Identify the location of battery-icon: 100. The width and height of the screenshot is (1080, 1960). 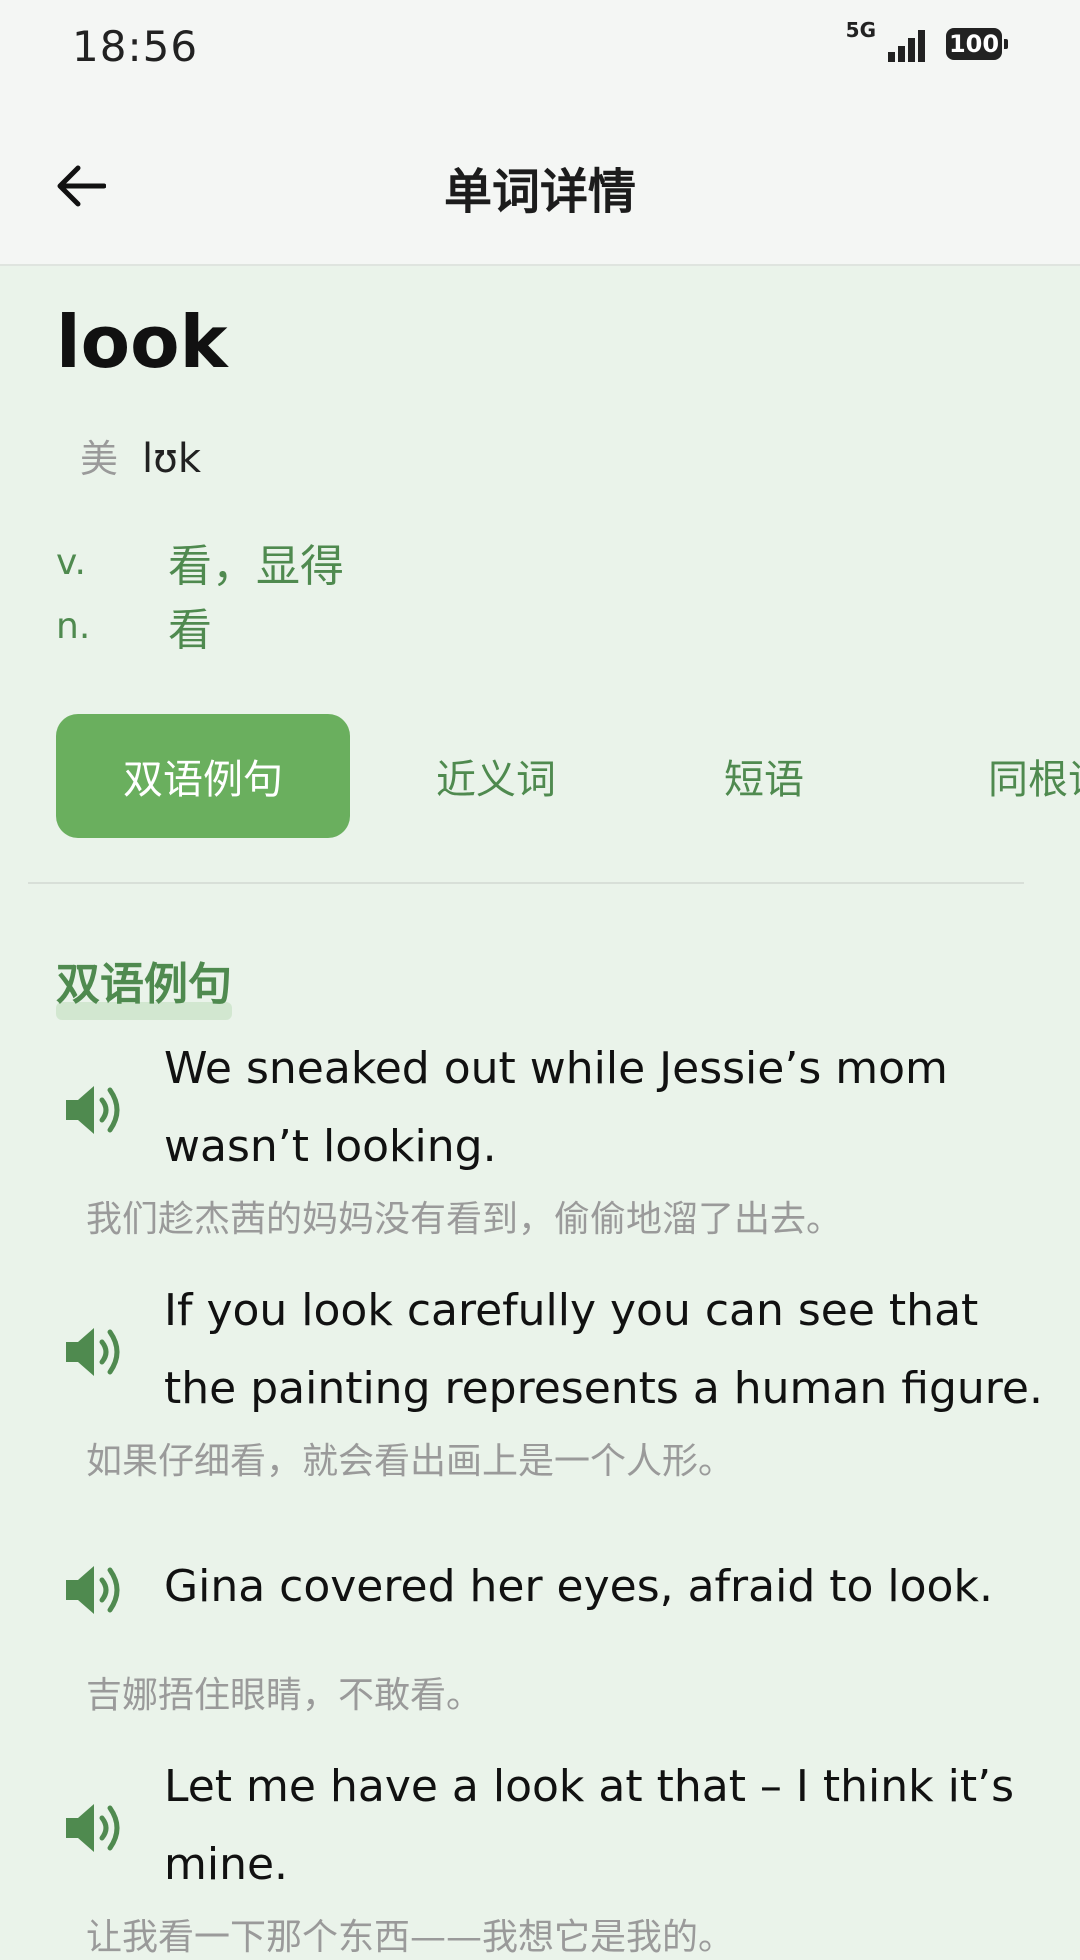
(977, 44).